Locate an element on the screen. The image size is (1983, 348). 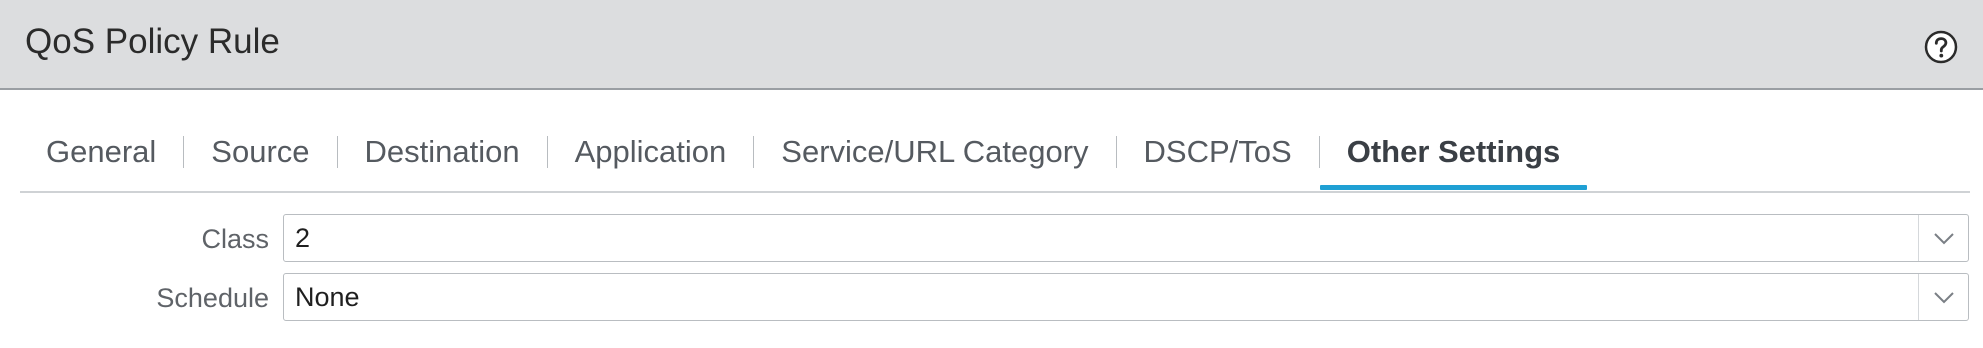
schedule-select: None is located at coordinates (1126, 297).